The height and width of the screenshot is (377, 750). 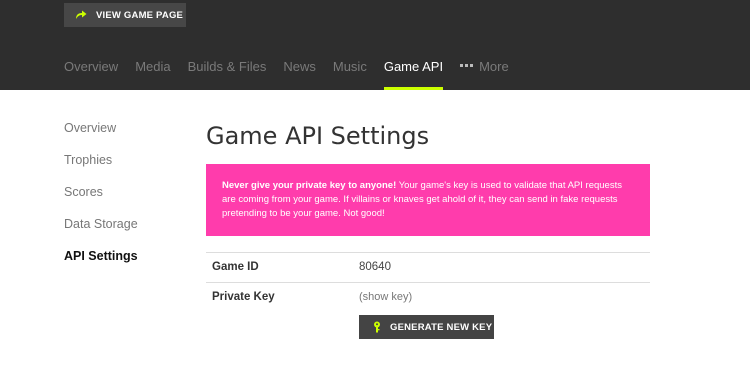 What do you see at coordinates (140, 15) in the screenshot?
I see `view-game-page-label: VIEW GAME PAGE` at bounding box center [140, 15].